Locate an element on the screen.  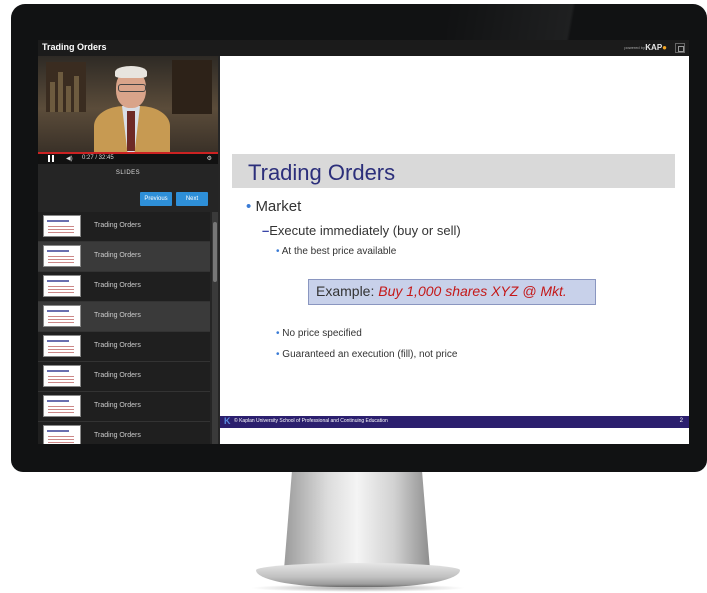
brand-logo: KAP● is located at coordinates (656, 47).